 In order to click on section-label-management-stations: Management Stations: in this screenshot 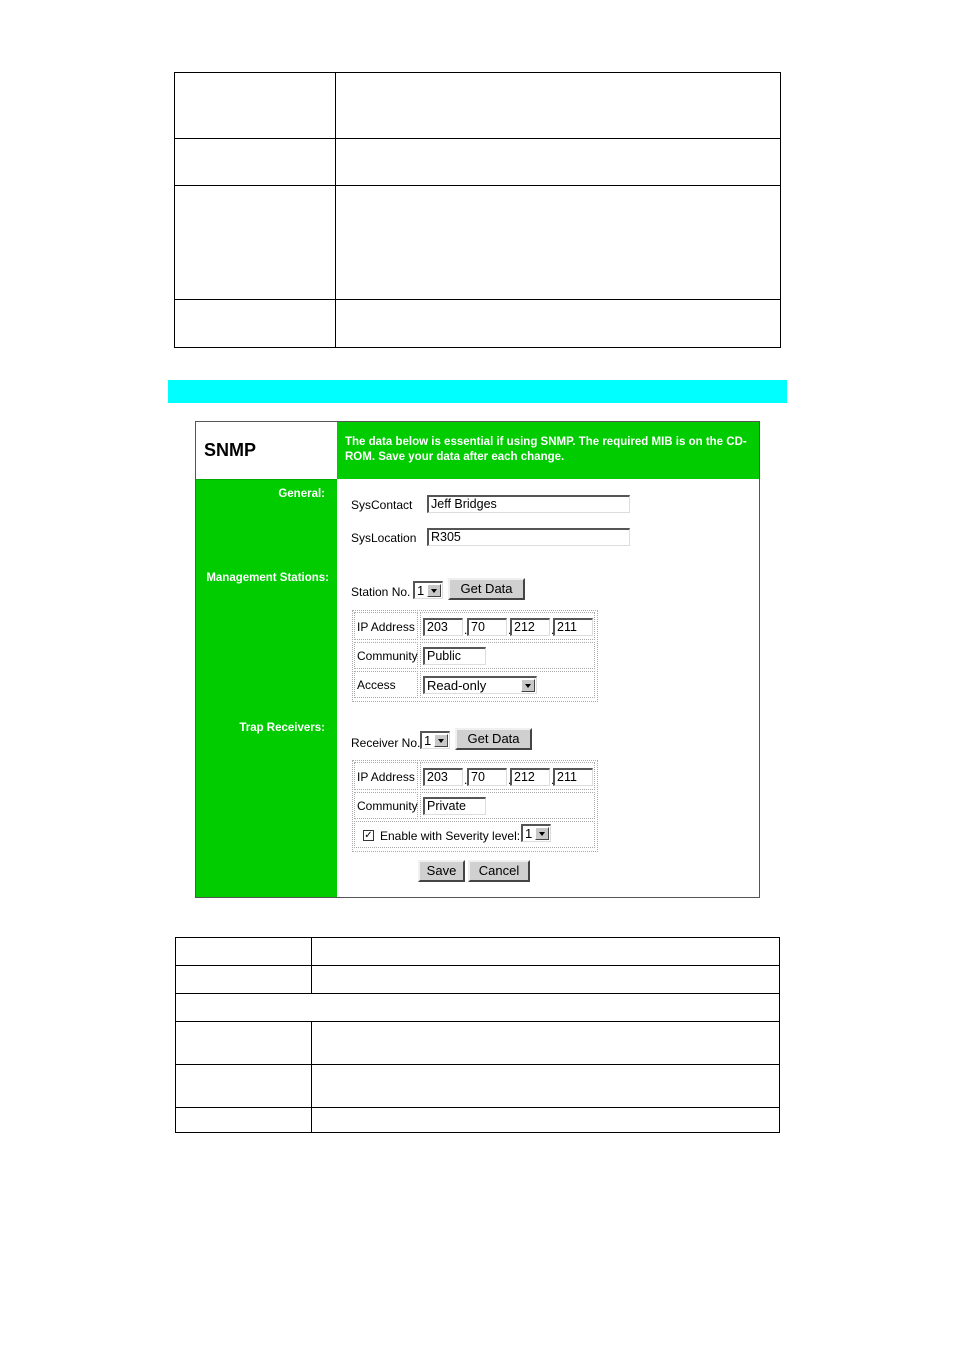, I will do `click(267, 578)`.